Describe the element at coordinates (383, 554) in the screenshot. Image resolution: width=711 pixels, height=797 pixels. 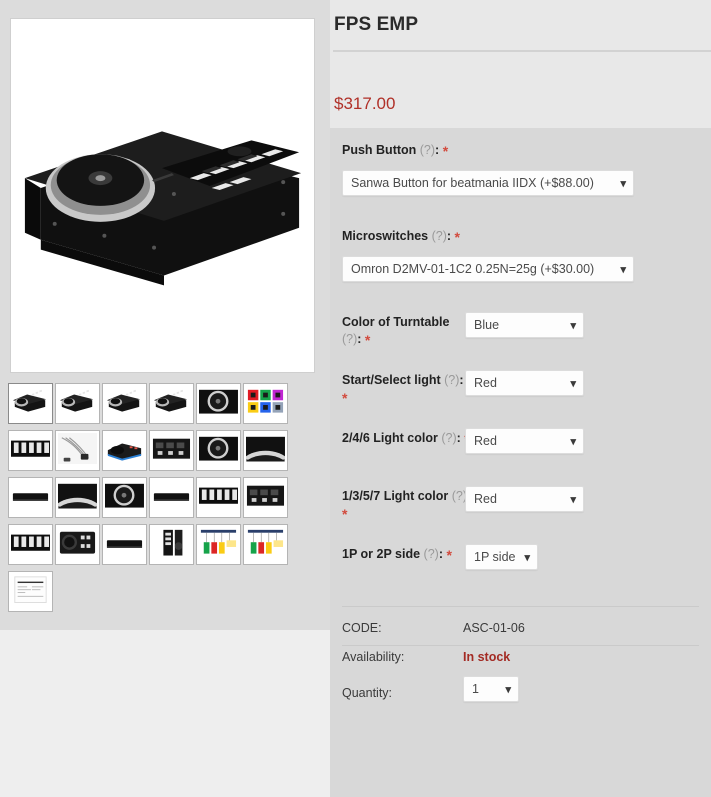
I see `option-label-text: 1P or 2P side` at that location.